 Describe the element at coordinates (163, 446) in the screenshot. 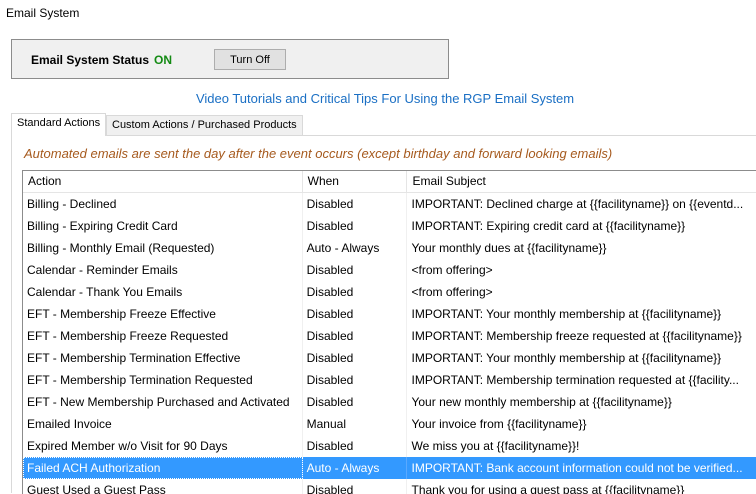

I see `cell-action: Expired Member w/o Visit for 90 Days` at that location.